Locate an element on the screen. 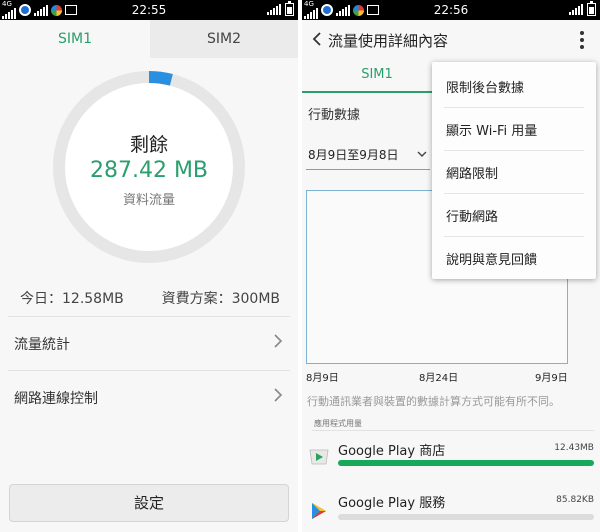 Image resolution: width=600 pixels, height=532 pixels. usage-bar-fill is located at coordinates (466, 463).